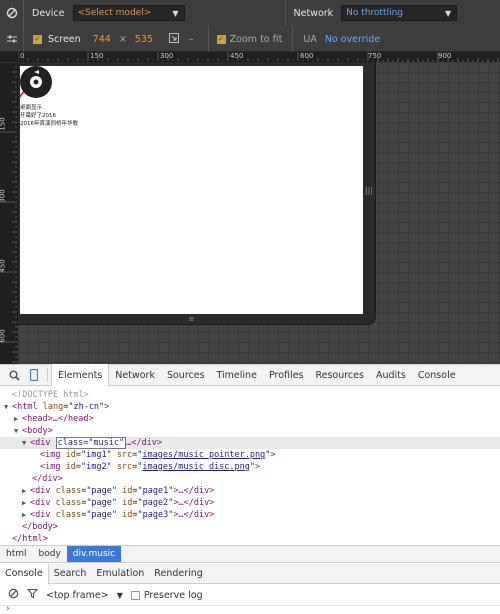 The image size is (500, 614). Describe the element at coordinates (128, 13) in the screenshot. I see `device-model-select: <Select model> ▼` at that location.